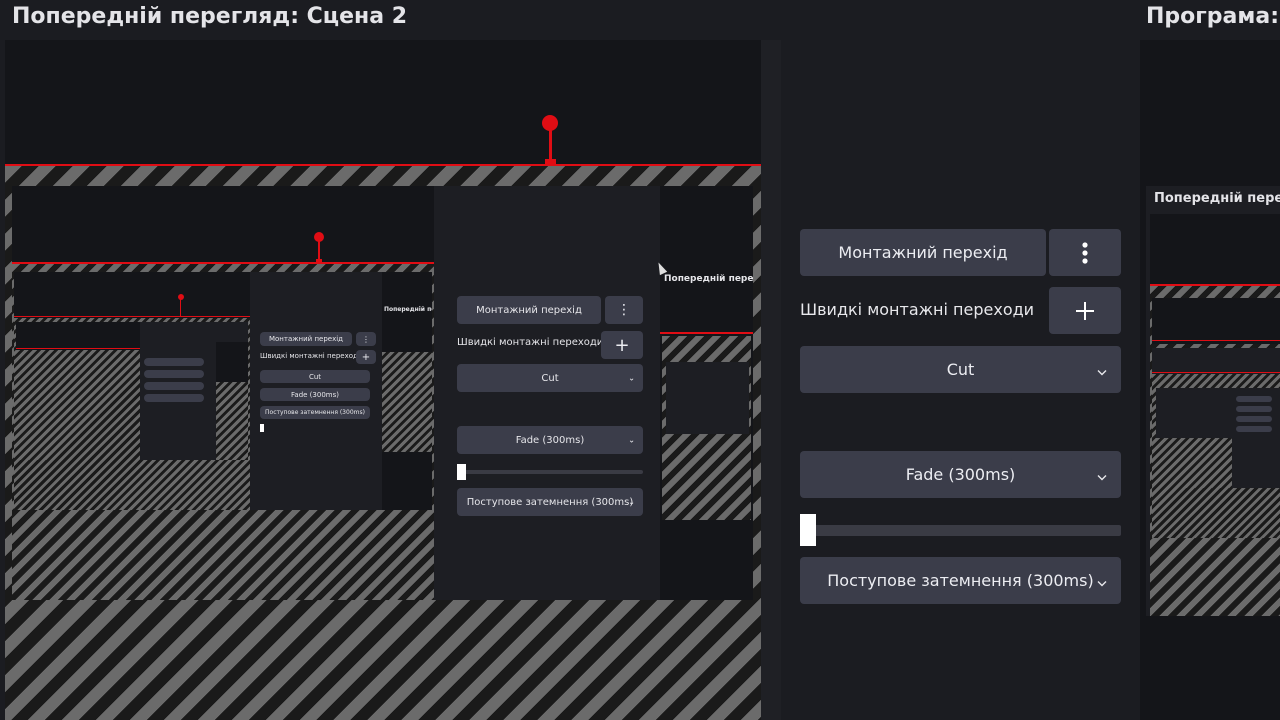  Describe the element at coordinates (1217, 198) in the screenshot. I see `program-nested-title: Попередній пере` at that location.